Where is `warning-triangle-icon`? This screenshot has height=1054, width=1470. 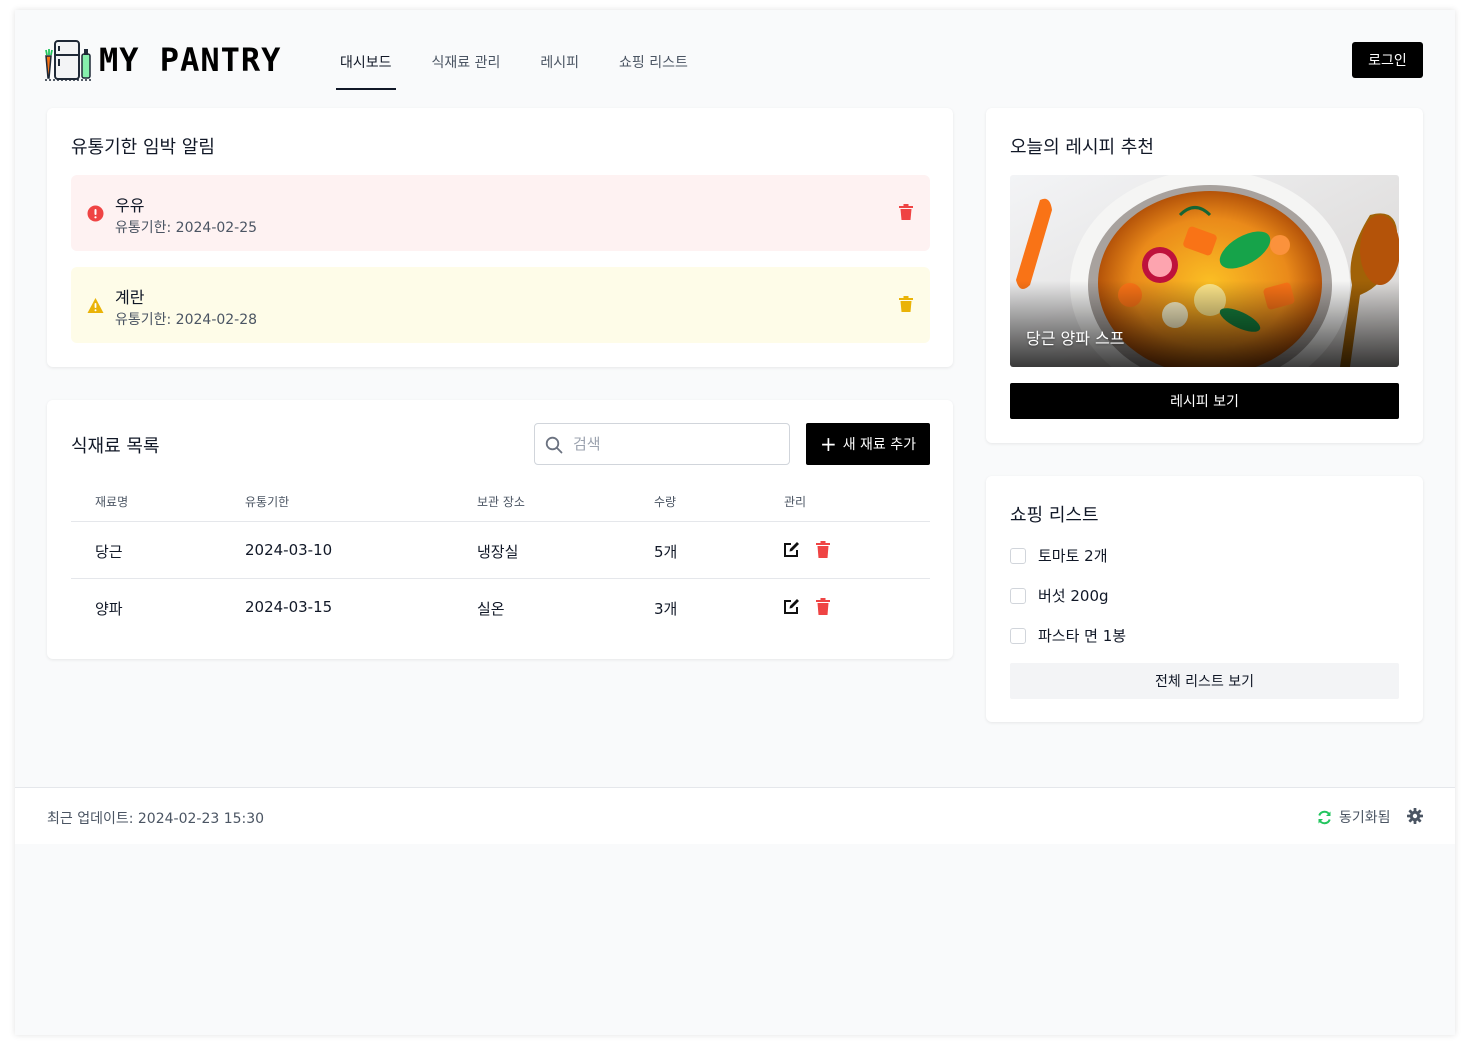
warning-triangle-icon is located at coordinates (95, 305).